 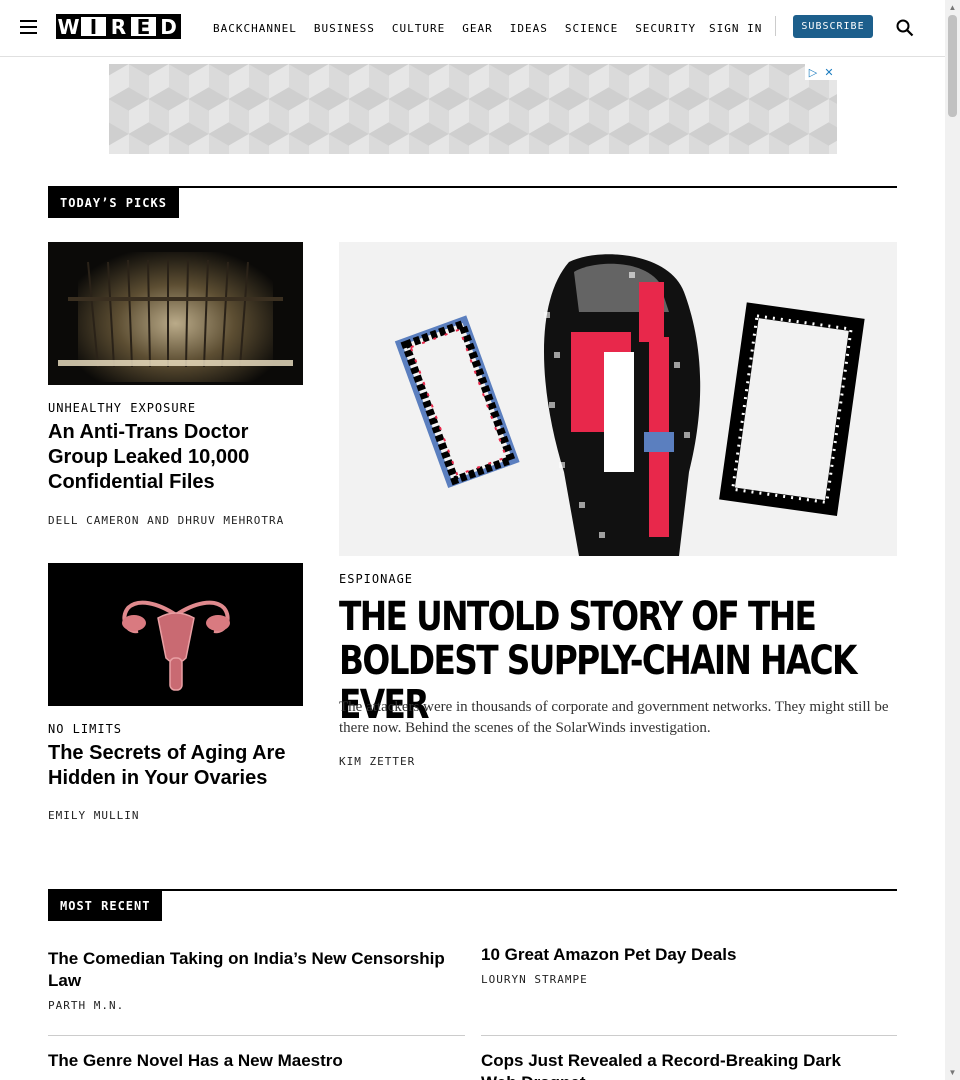 I want to click on nav-business: Business, so click(x=344, y=28).